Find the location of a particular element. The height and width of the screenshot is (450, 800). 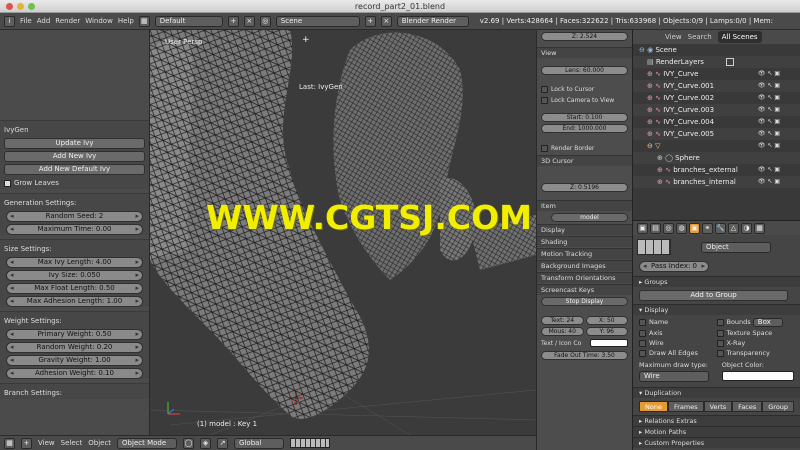

duplication-header: ▾ Duplication is located at coordinates (716, 392).